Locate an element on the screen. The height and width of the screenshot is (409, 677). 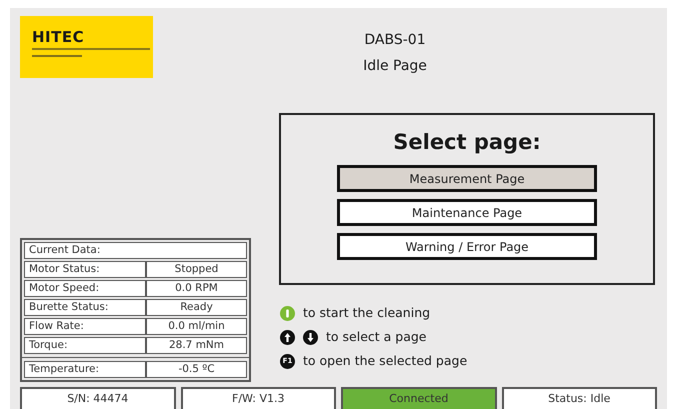
status-cell: S/N: 44474 is located at coordinates (98, 398).